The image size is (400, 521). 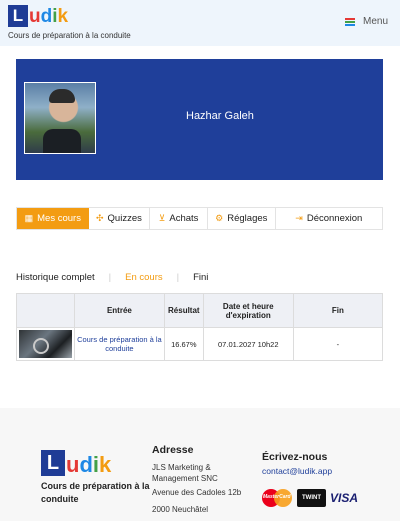 I want to click on course-result: 16.67%, so click(x=183, y=344).